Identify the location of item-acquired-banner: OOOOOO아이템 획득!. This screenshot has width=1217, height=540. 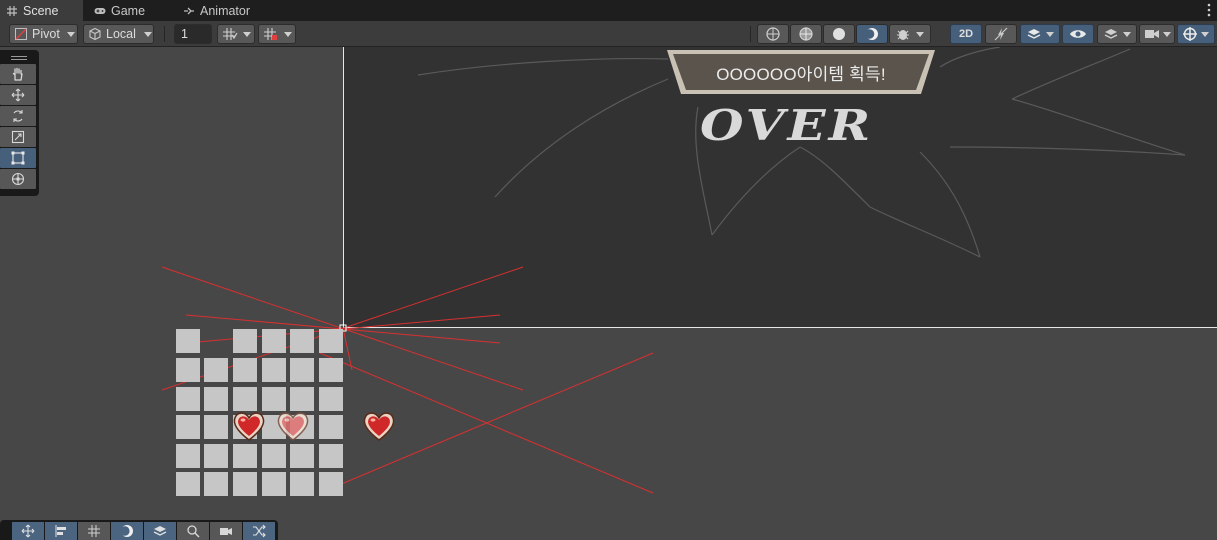
(801, 72).